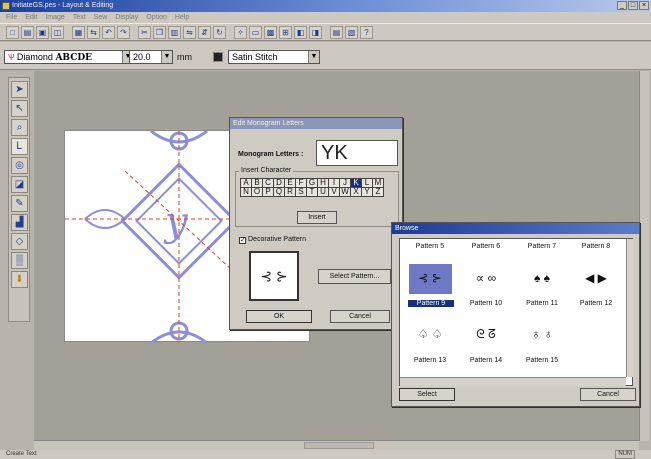 The width and height of the screenshot is (651, 459). I want to click on pattern-12-icon: ◀ ▶, so click(596, 278).